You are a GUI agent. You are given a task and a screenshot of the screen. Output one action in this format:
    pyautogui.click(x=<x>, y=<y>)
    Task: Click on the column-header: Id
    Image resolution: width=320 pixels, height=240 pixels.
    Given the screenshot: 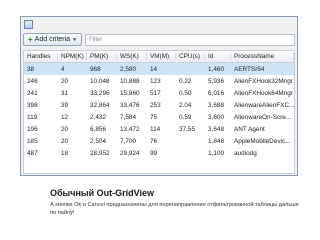 What is the action you would take?
    pyautogui.click(x=218, y=56)
    